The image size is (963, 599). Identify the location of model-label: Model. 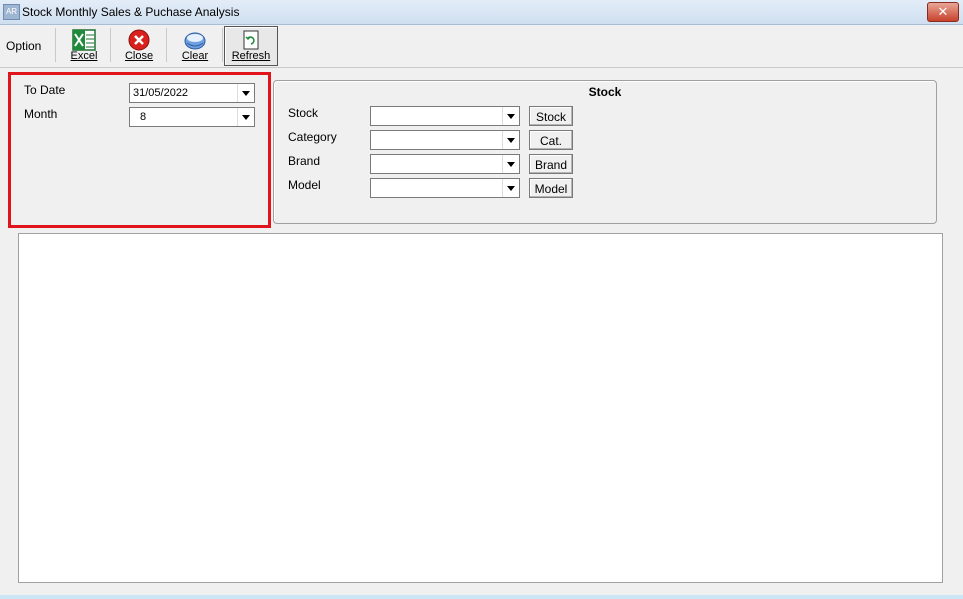
(304, 185).